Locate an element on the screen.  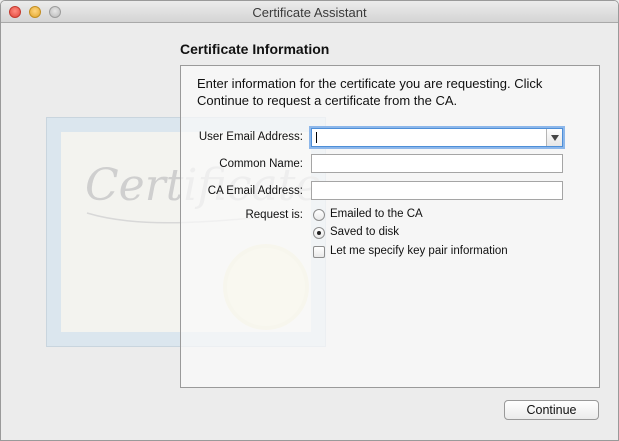
user-email-dropdown-button is located at coordinates (554, 137).